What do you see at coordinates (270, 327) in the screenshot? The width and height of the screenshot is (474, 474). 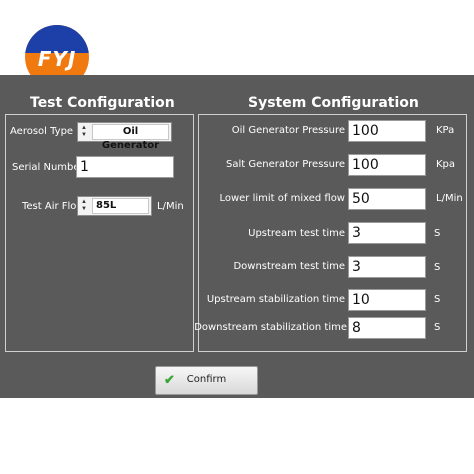 I see `downstream-stabilization-time-label: Downstream stabilization time` at bounding box center [270, 327].